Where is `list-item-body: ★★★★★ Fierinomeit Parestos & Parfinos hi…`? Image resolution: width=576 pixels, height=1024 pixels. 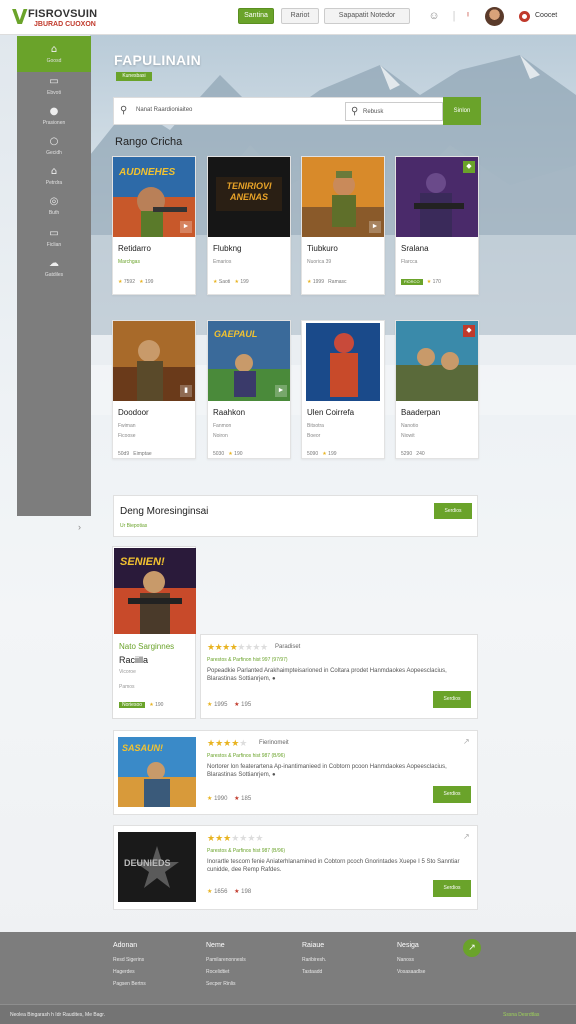
list-item-body: ★★★★★ Fierinomeit Parestos & Parfinos hi… is located at coordinates (340, 773).